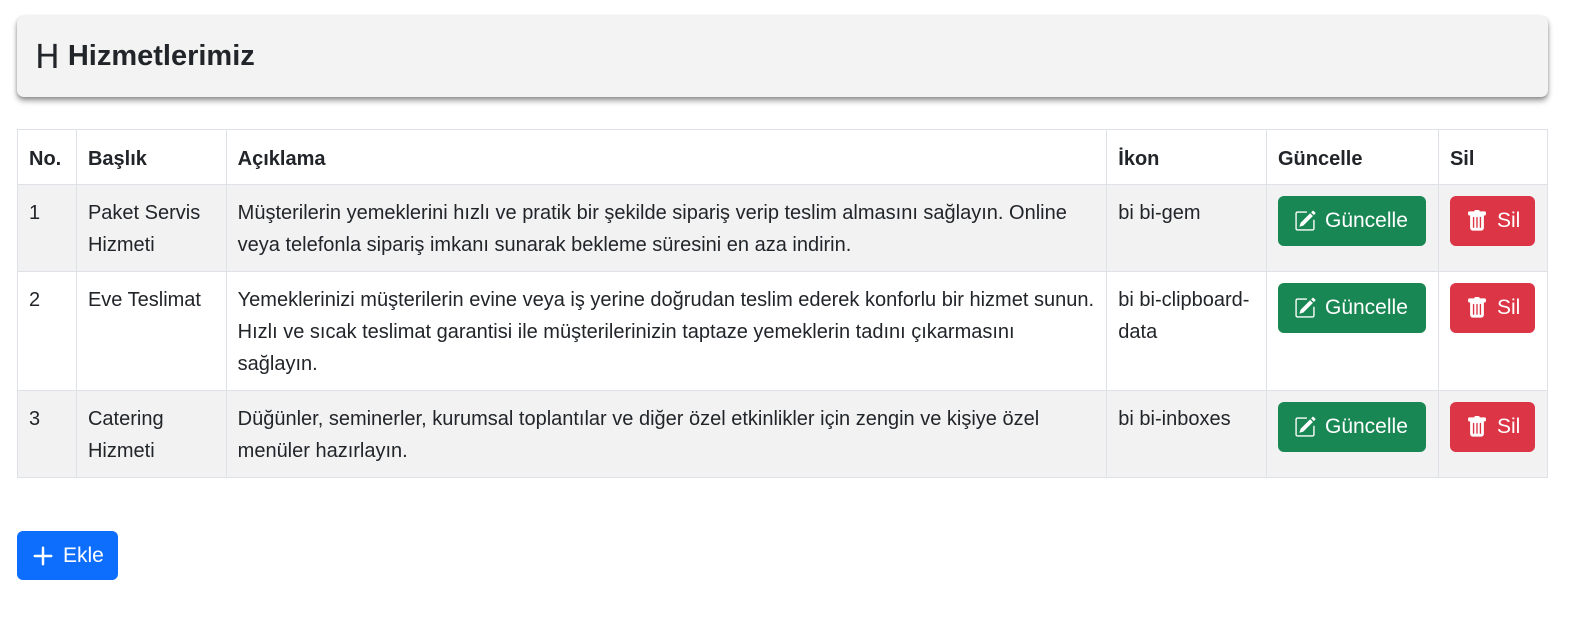 The image size is (1577, 644). Describe the element at coordinates (47, 434) in the screenshot. I see `cell-no: 3` at that location.